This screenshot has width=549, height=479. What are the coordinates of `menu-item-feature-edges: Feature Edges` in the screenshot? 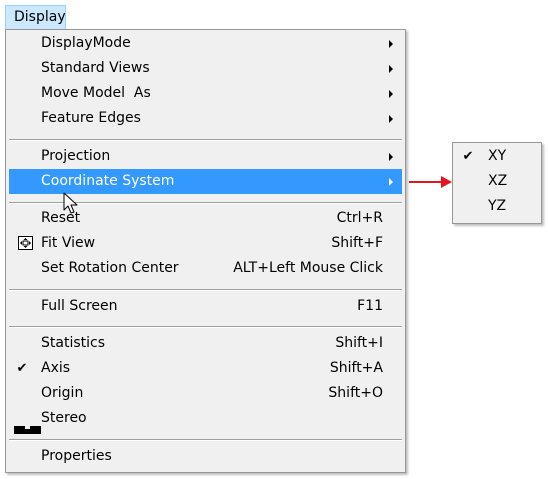 It's located at (205, 118).